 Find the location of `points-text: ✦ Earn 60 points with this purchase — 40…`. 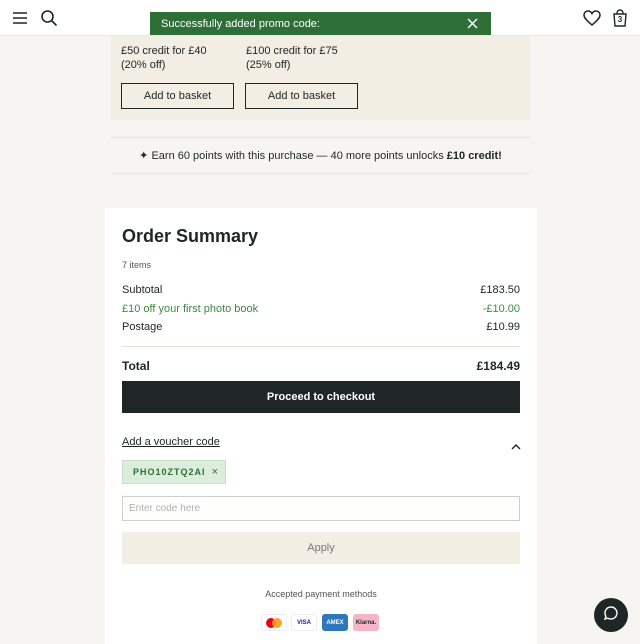

points-text: ✦ Earn 60 points with this purchase — 40… is located at coordinates (291, 156).